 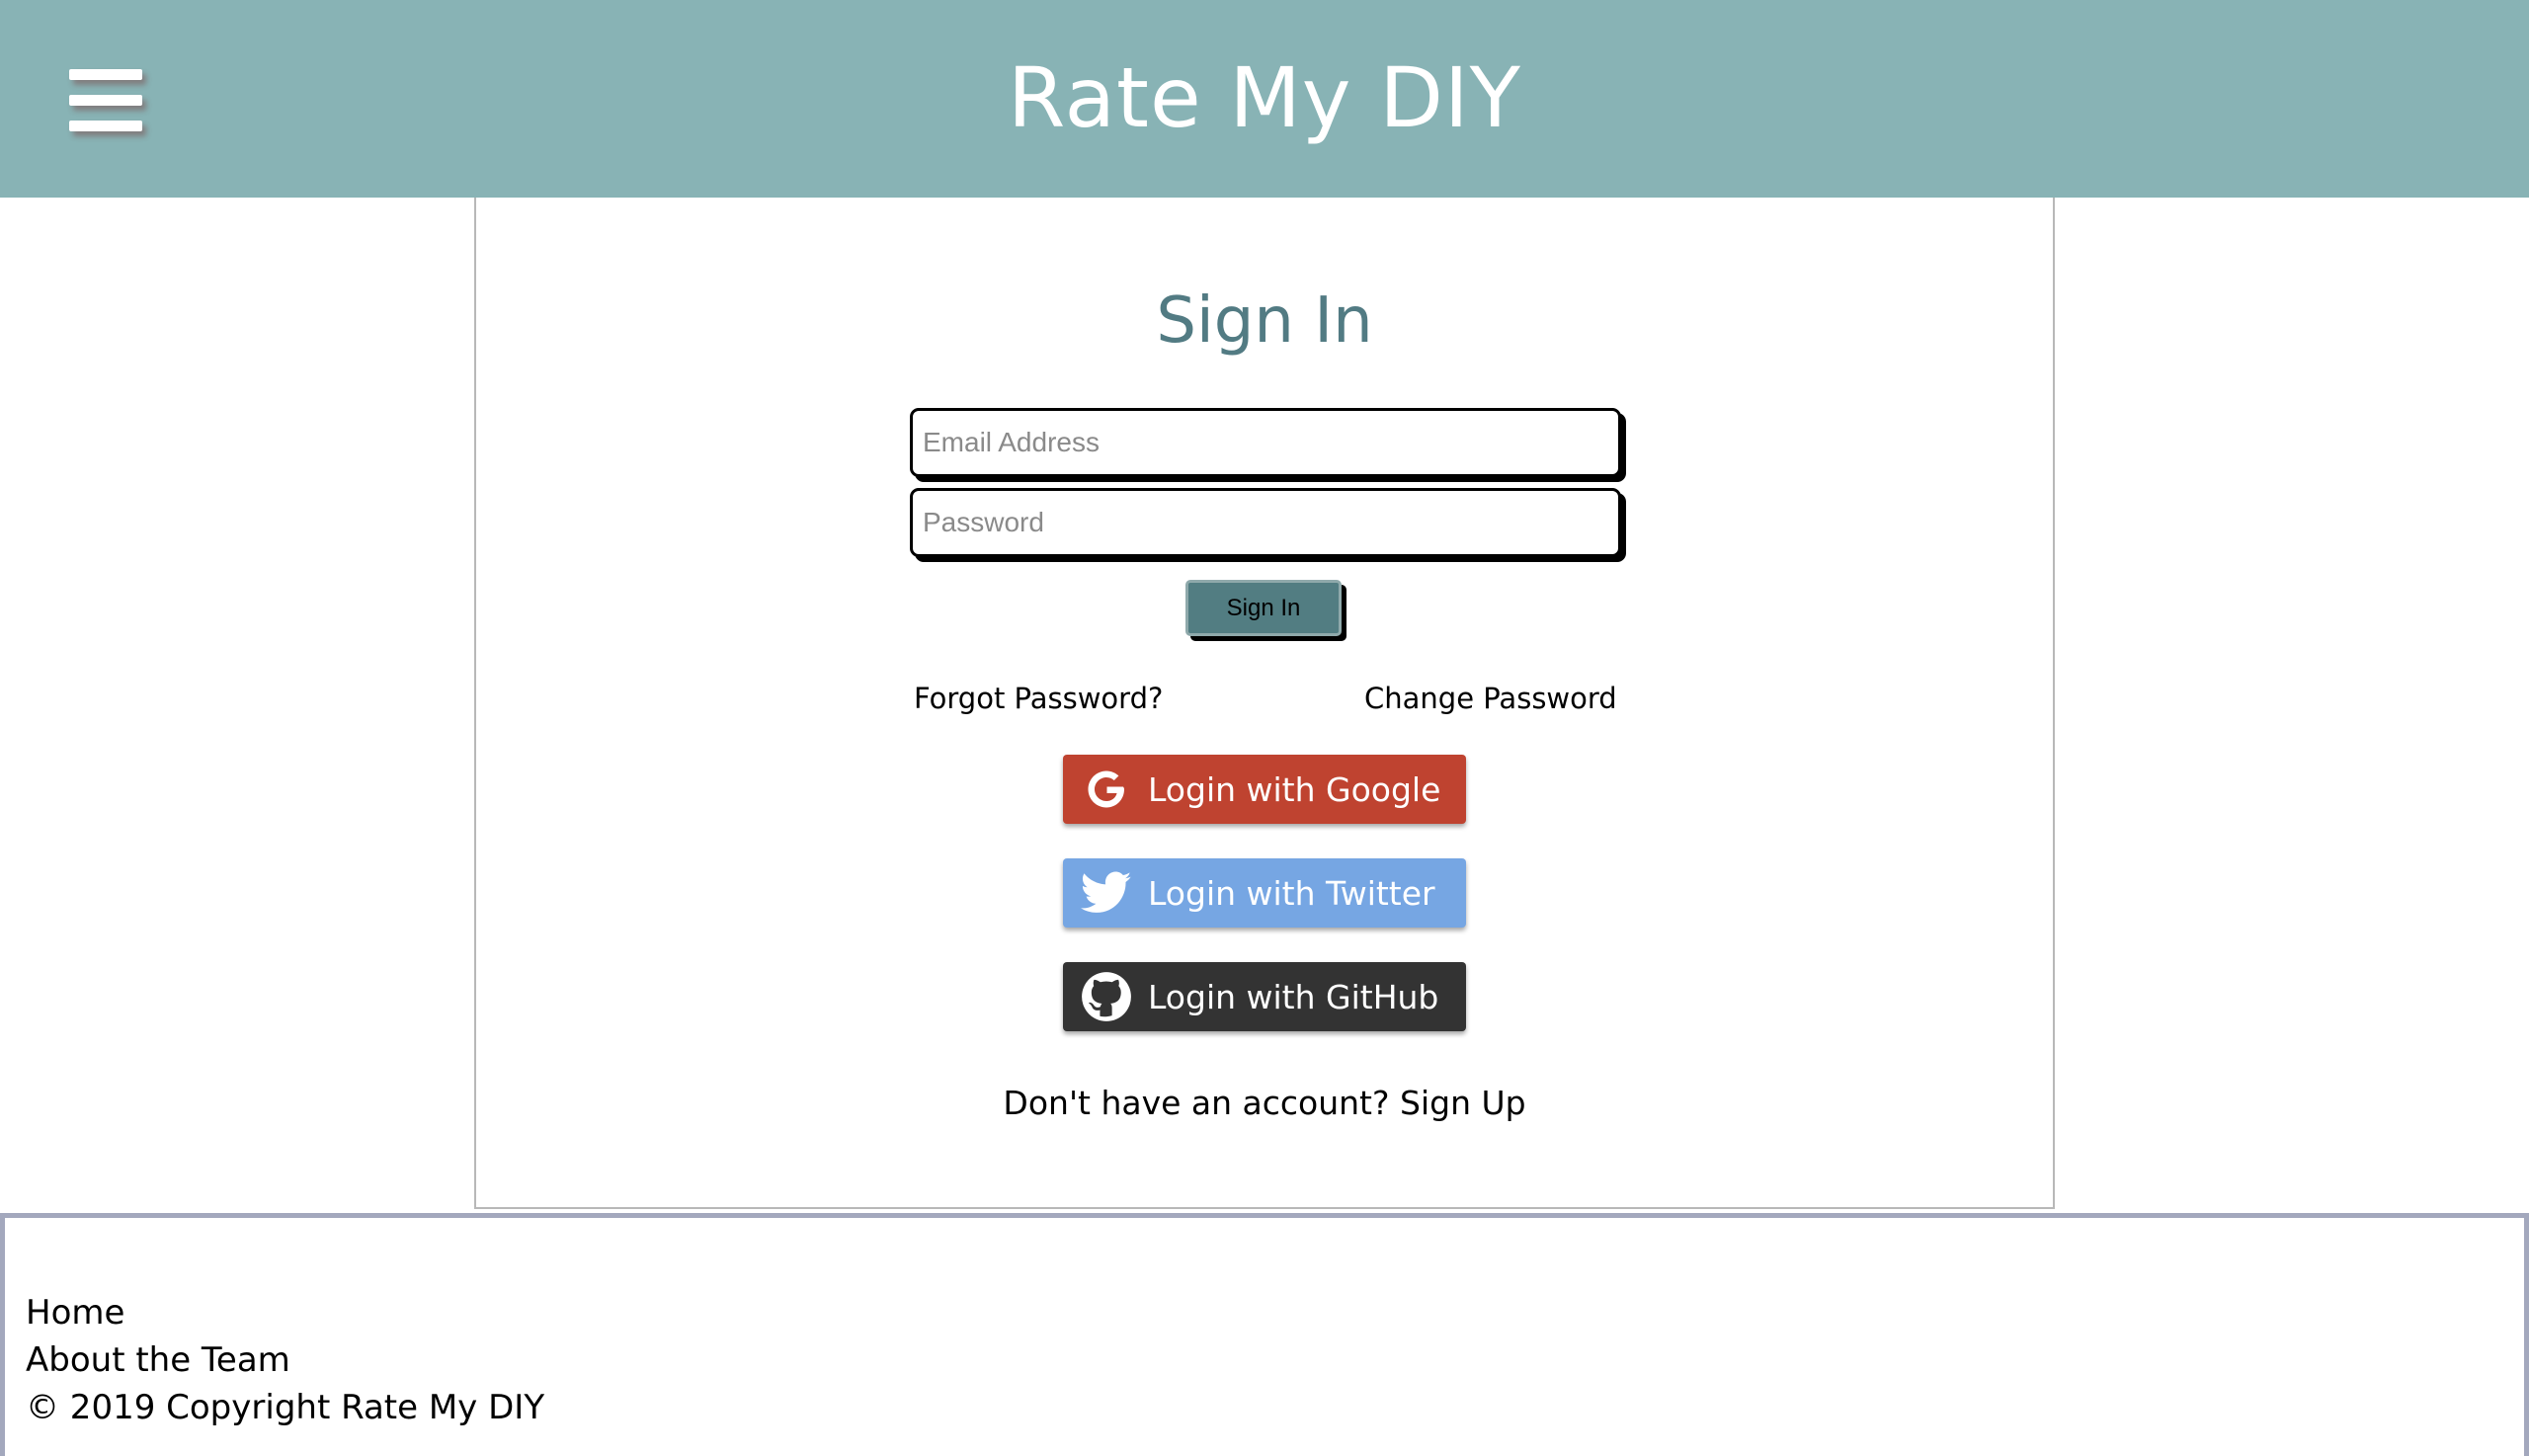 I want to click on forgot-password-link: Forgot Password?, so click(x=1038, y=698).